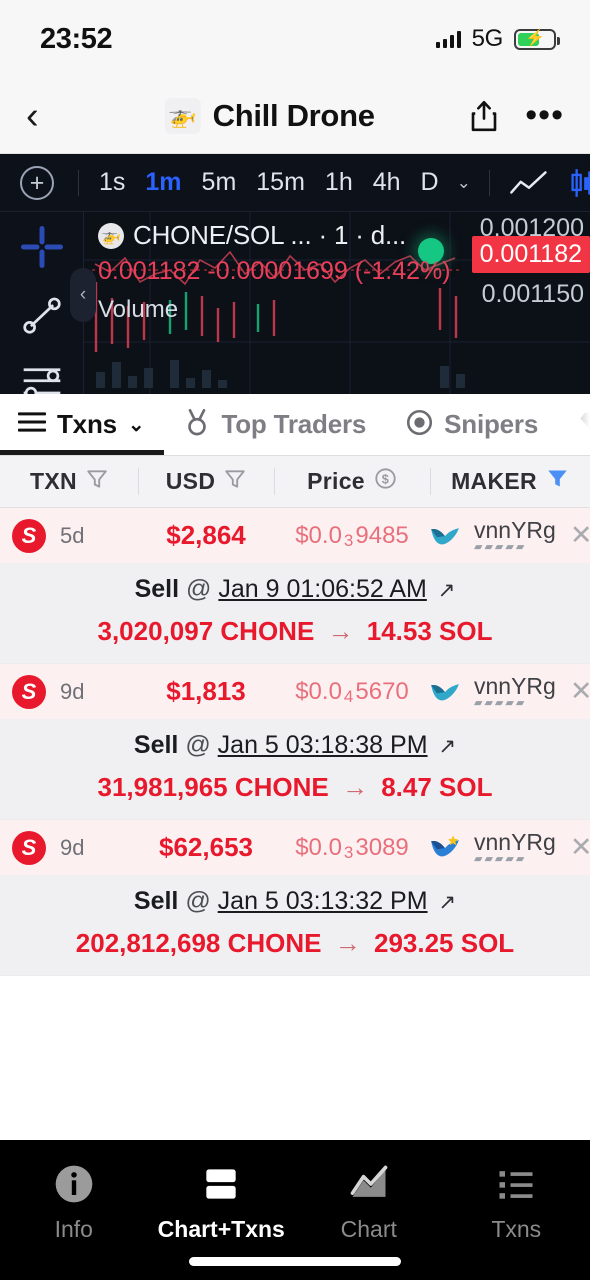 The height and width of the screenshot is (1280, 590). I want to click on share-icon, so click(484, 116).